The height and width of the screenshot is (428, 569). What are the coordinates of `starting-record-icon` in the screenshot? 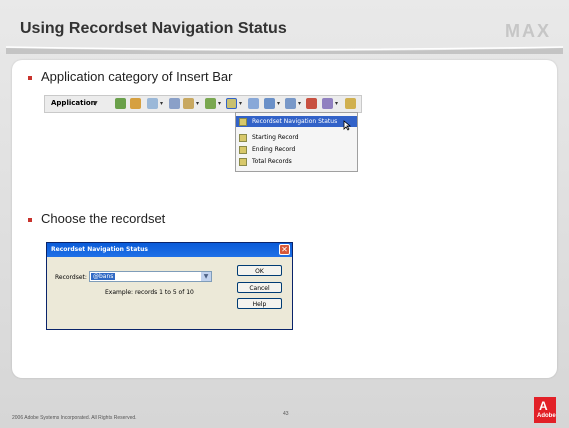 It's located at (243, 138).